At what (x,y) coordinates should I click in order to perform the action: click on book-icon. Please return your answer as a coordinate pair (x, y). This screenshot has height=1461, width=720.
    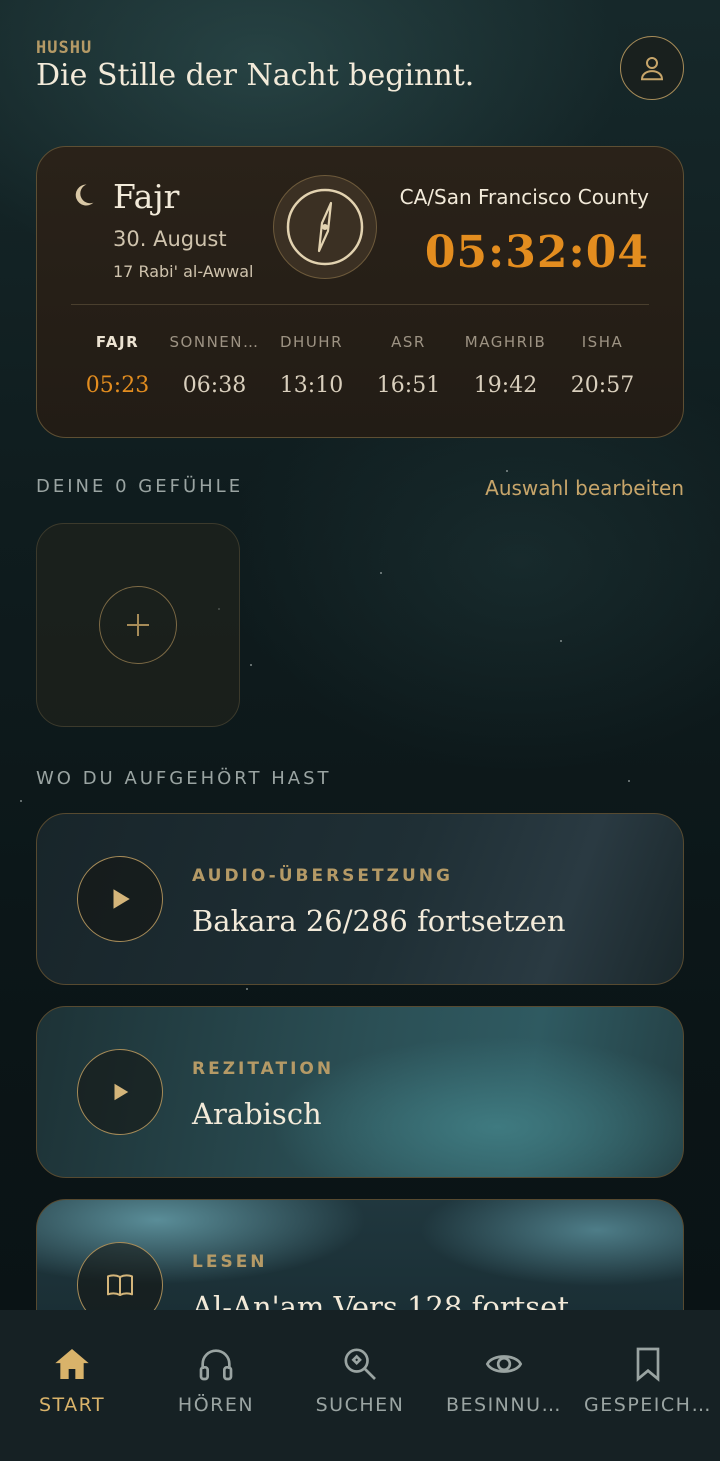
    Looking at the image, I should click on (120, 1285).